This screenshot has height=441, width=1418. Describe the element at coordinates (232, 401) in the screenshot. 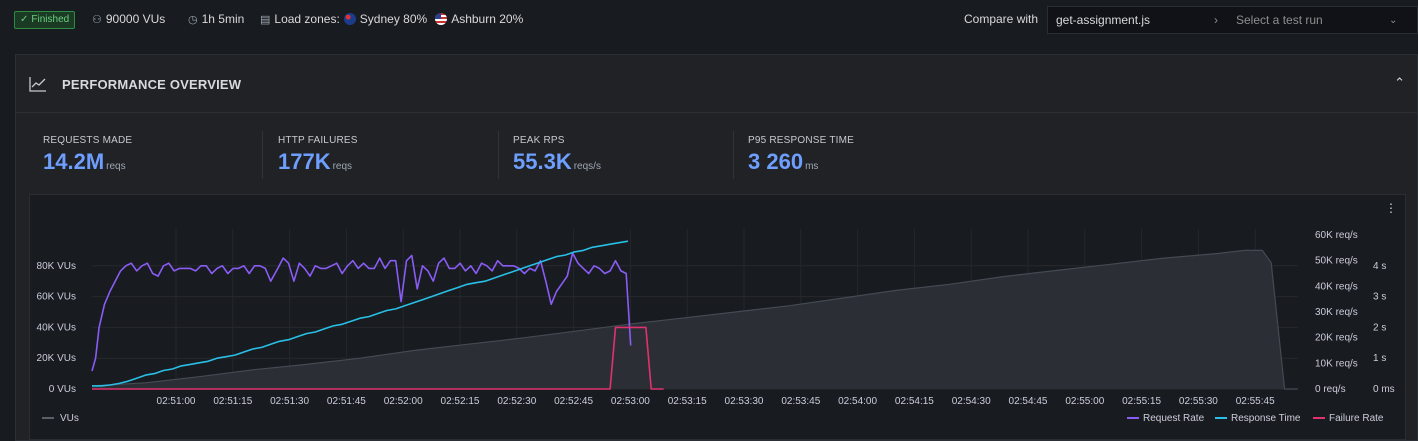

I see `x-tick-label: 02:51:15` at that location.